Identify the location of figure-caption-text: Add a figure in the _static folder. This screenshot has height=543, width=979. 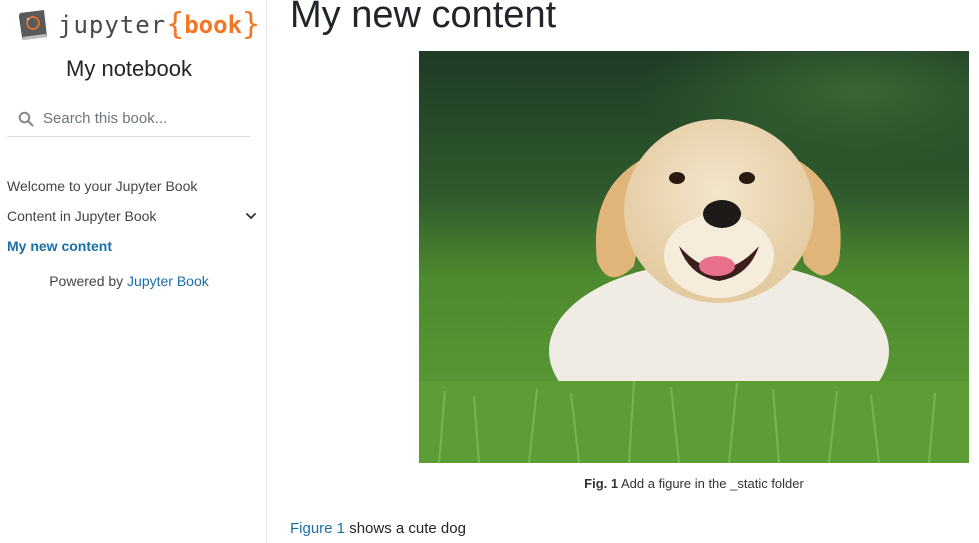
(711, 483).